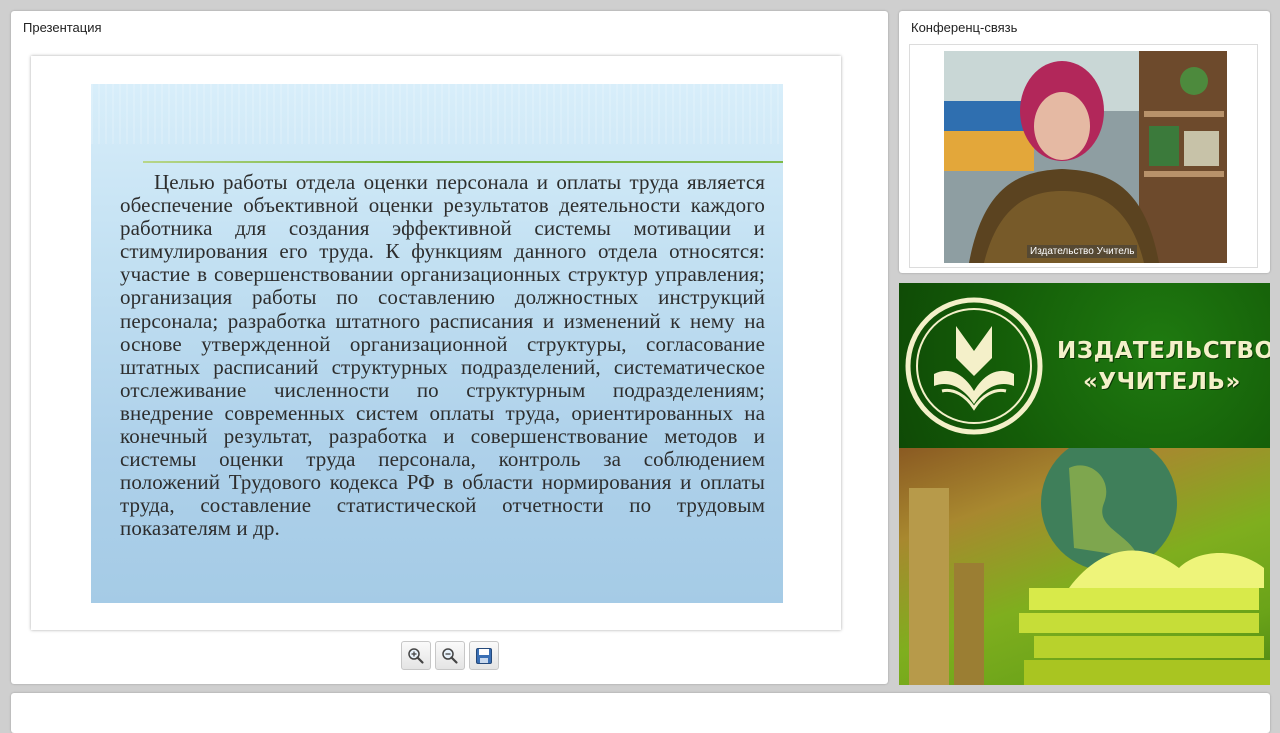 The width and height of the screenshot is (1280, 733). I want to click on books-globe-image, so click(1089, 560).